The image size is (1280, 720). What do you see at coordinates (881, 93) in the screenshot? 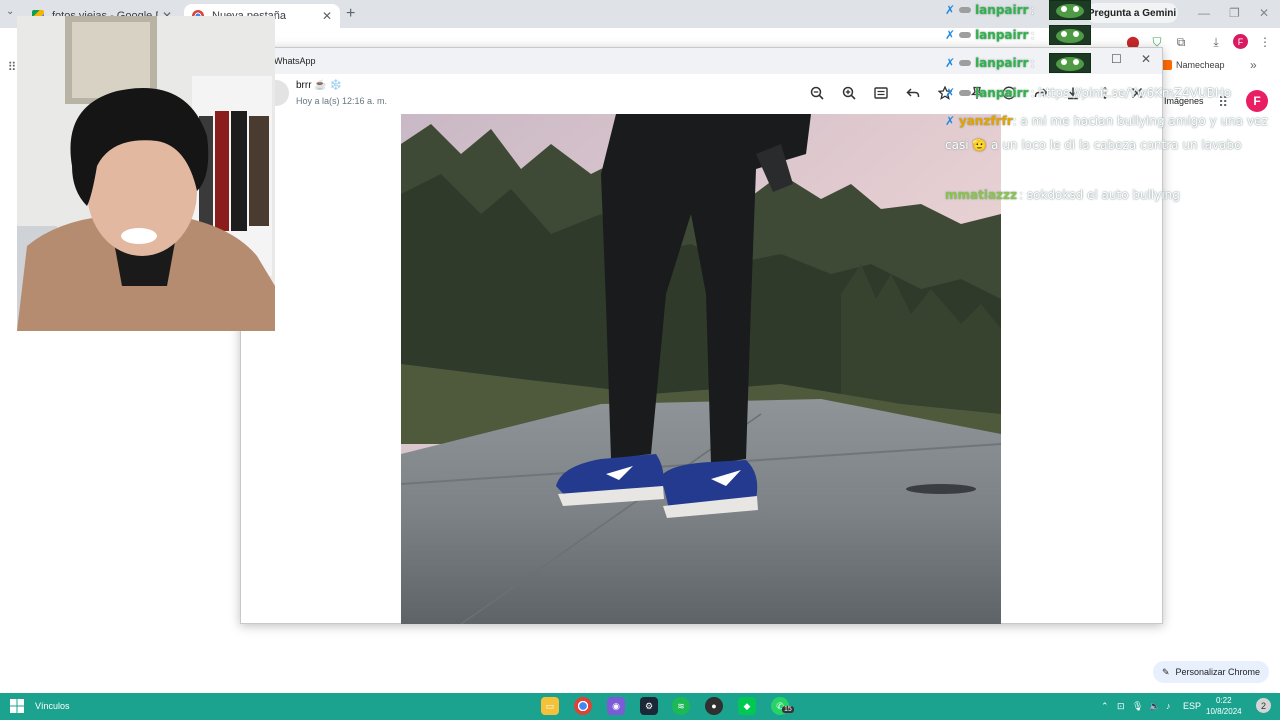
I see `message-icon` at bounding box center [881, 93].